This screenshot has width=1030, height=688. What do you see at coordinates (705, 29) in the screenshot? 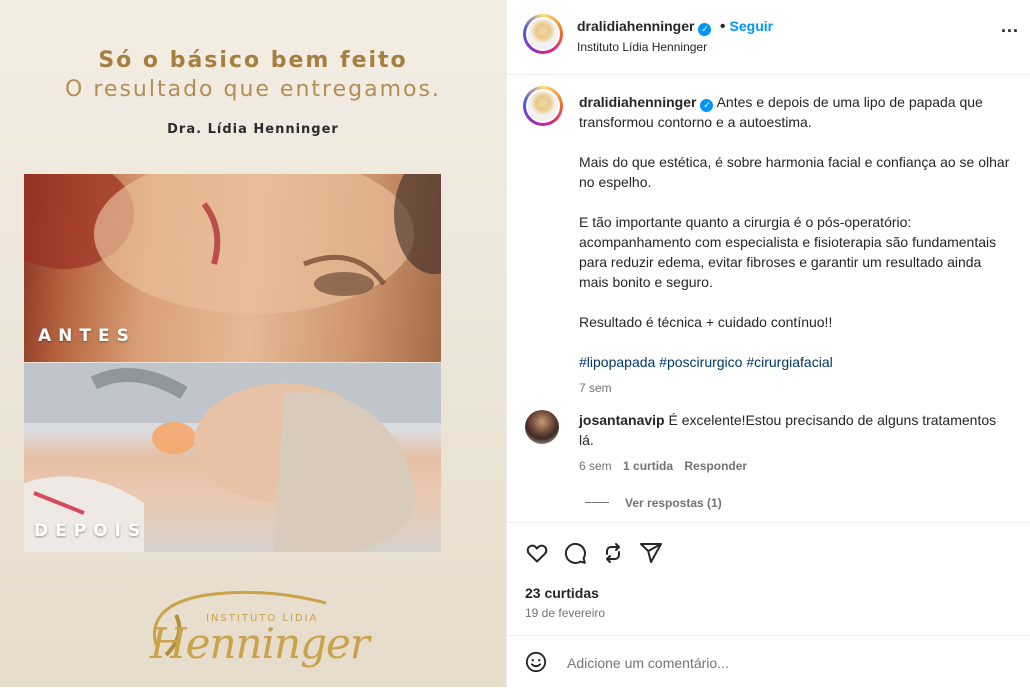
I see `verified-icon: ✓` at bounding box center [705, 29].